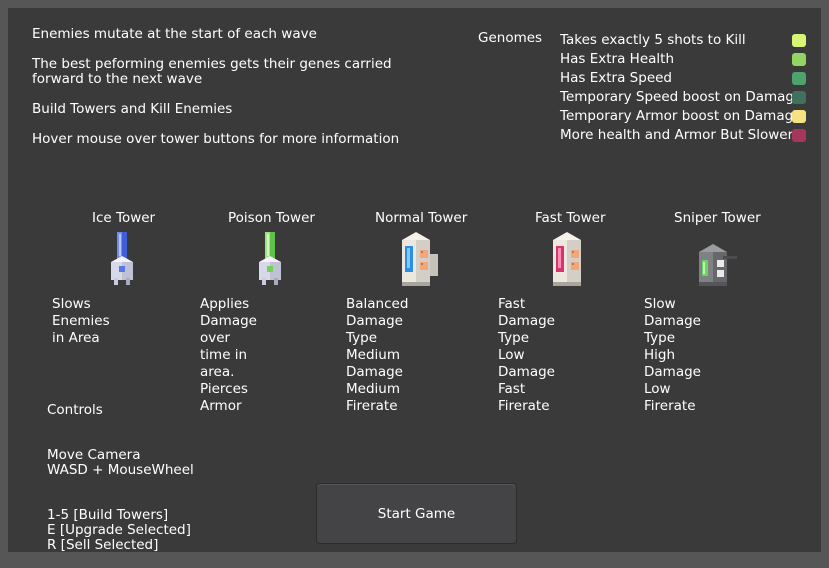 This screenshot has width=829, height=568. Describe the element at coordinates (616, 78) in the screenshot. I see `genome-label: Has Extra Speed` at that location.